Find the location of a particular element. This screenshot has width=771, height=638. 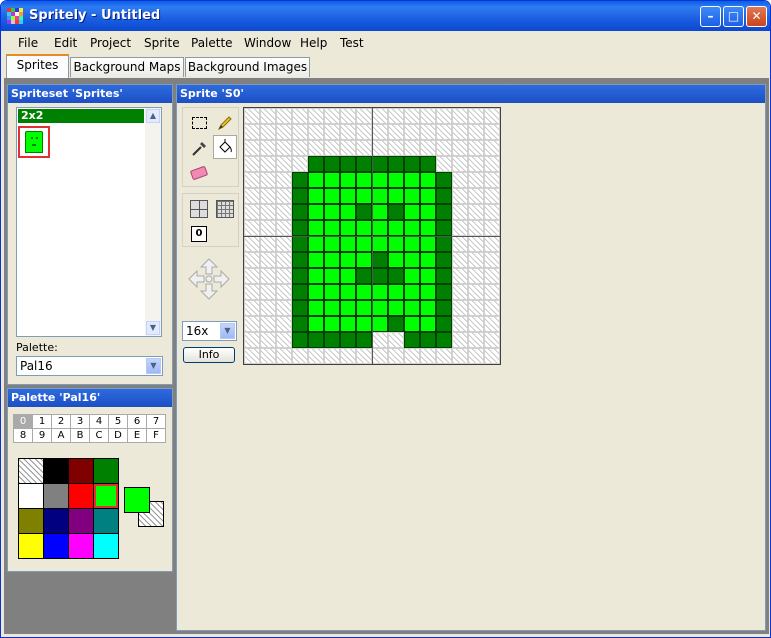

fill-tool is located at coordinates (225, 147).